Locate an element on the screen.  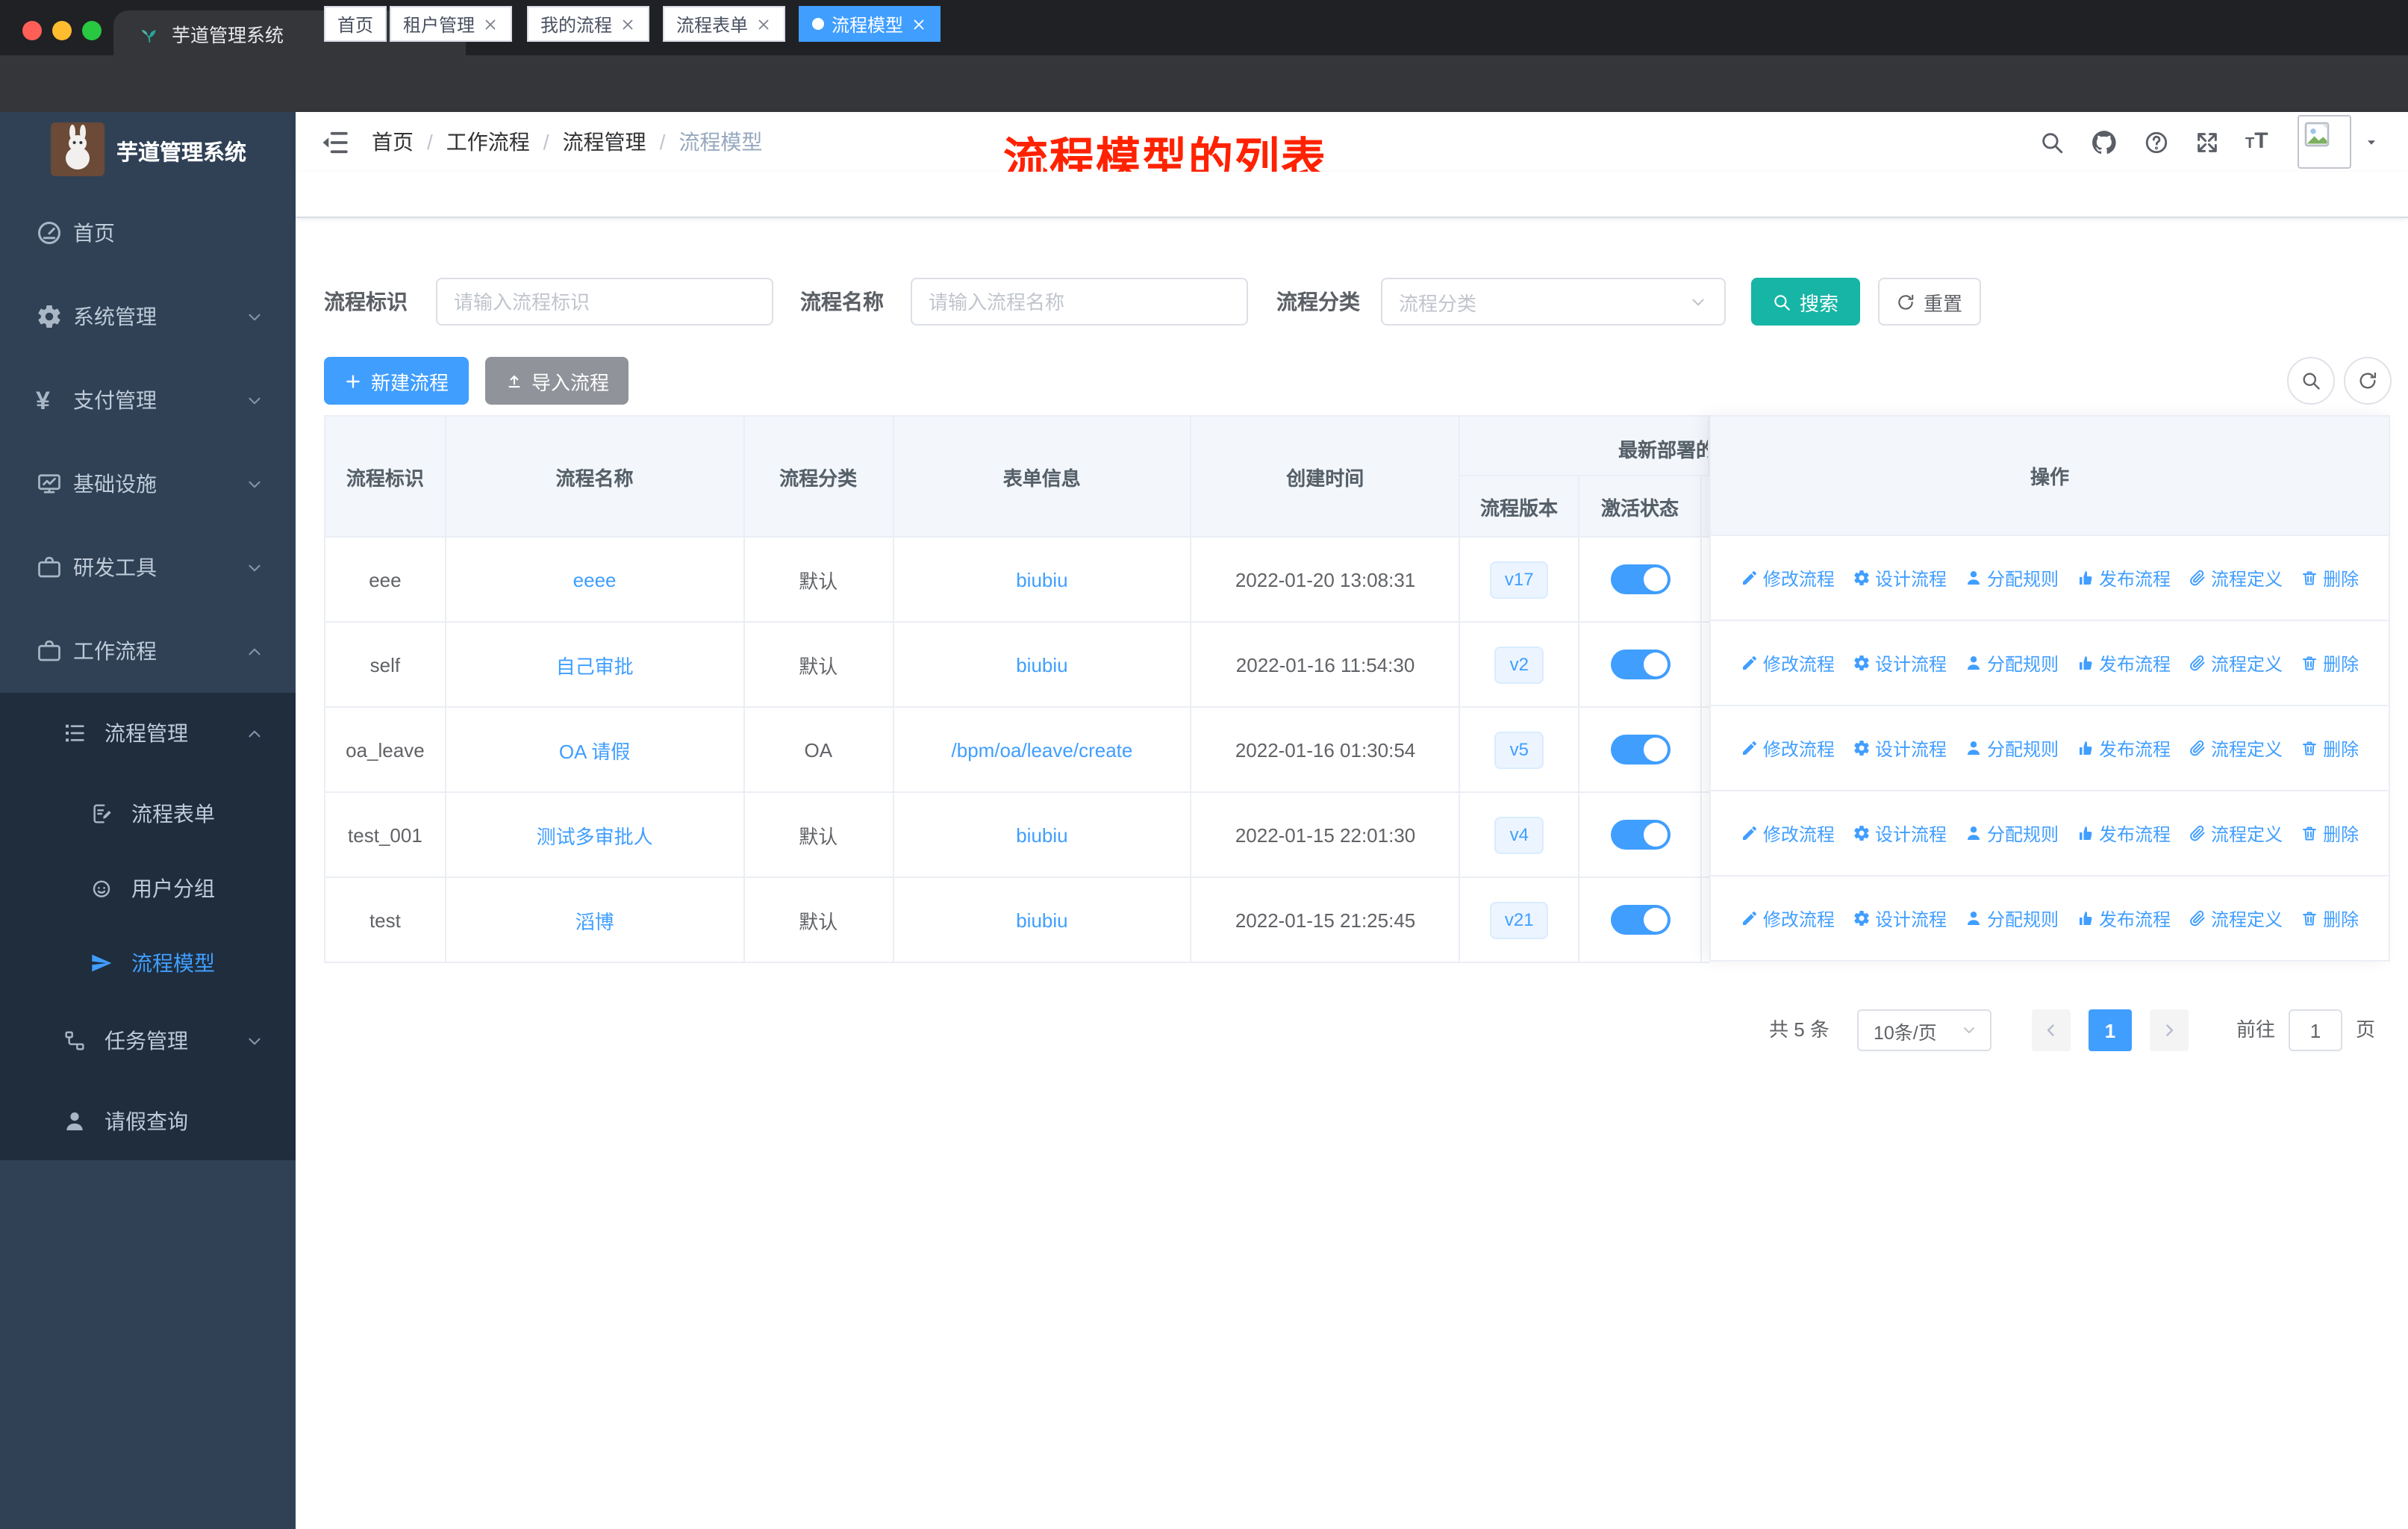
search-icon is located at coordinates (2052, 142).